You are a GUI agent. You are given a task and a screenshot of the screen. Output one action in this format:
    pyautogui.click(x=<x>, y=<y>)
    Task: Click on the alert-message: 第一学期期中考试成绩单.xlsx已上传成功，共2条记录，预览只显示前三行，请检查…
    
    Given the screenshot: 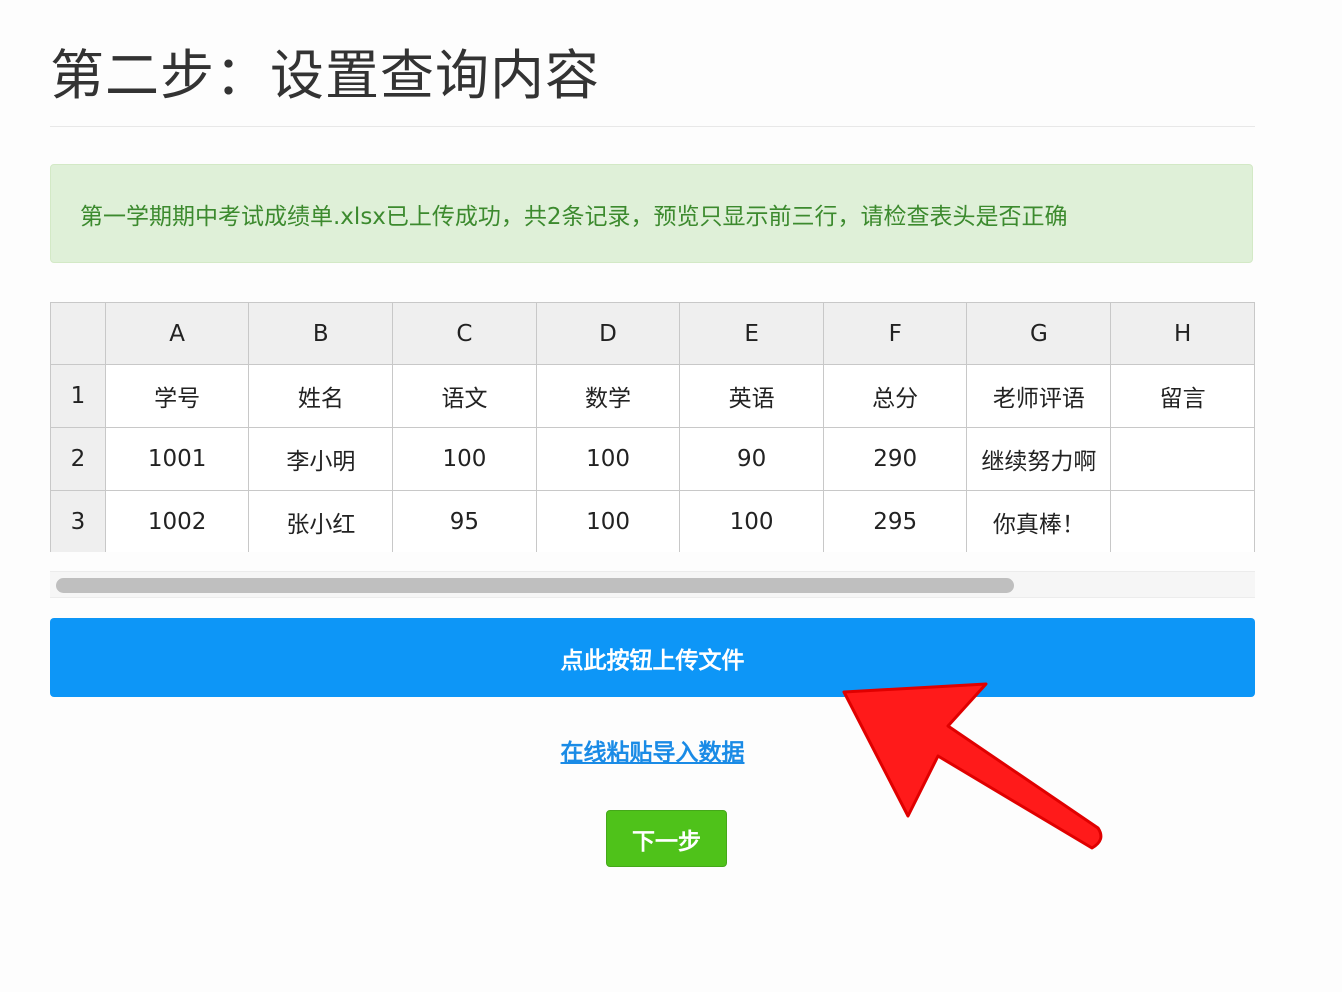 What is the action you would take?
    pyautogui.click(x=574, y=216)
    